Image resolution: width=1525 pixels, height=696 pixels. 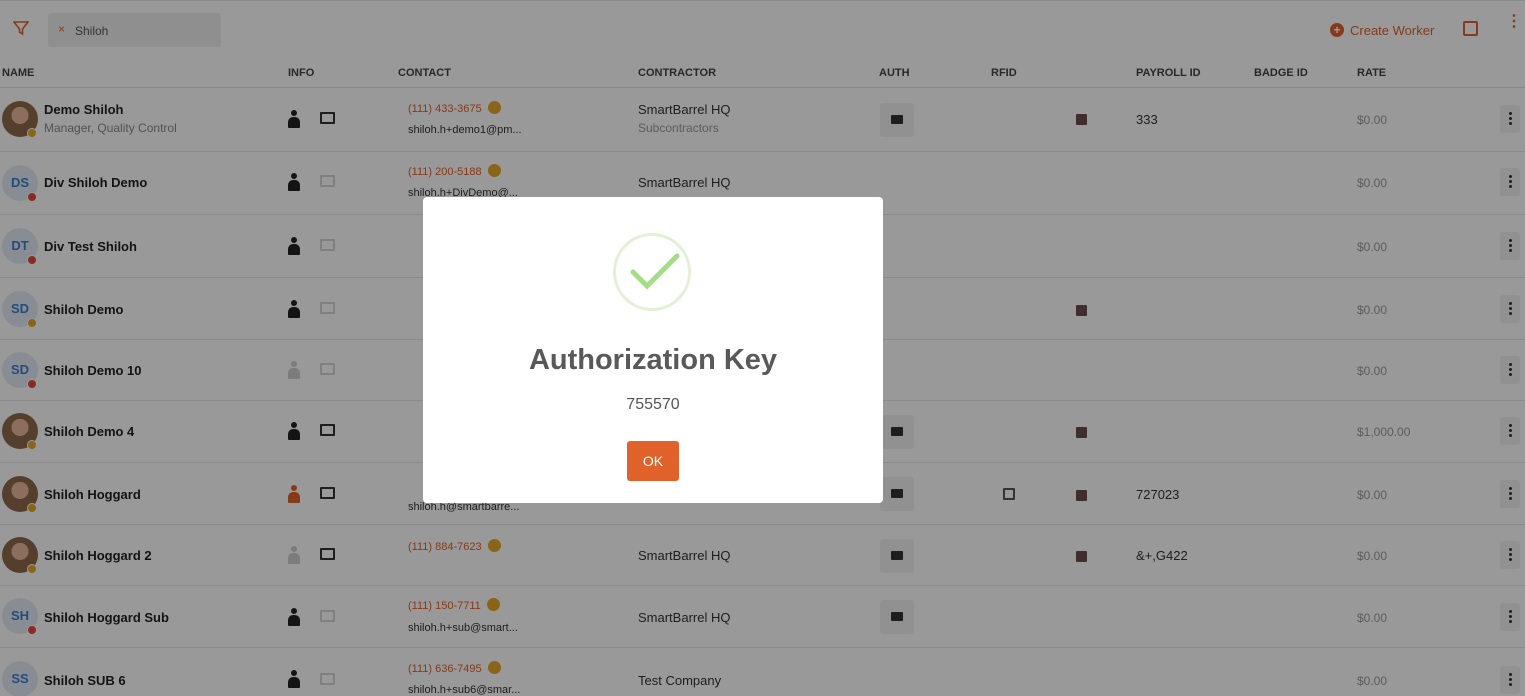 What do you see at coordinates (653, 404) in the screenshot?
I see `authorization-key-value: 755570` at bounding box center [653, 404].